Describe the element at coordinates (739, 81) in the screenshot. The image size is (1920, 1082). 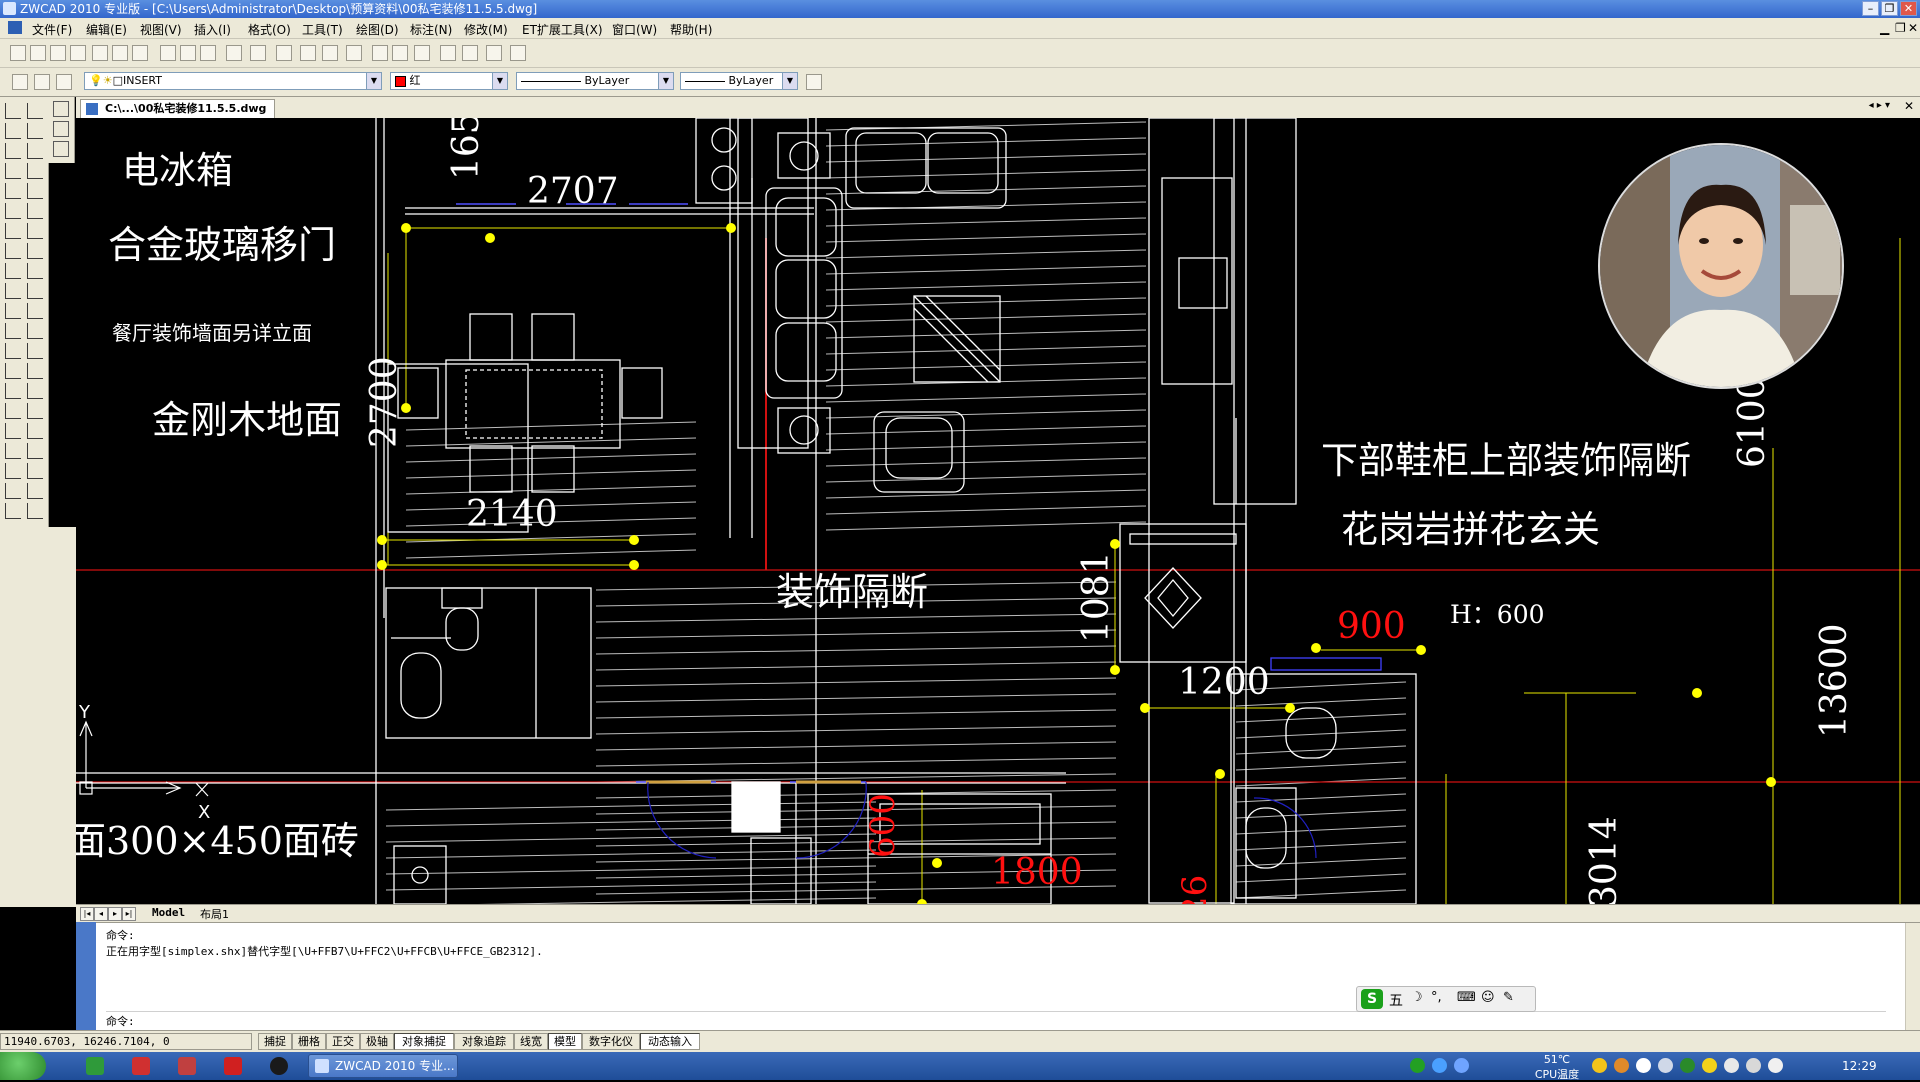
I see `lineweight-dropdown: ByLayer ▼` at that location.